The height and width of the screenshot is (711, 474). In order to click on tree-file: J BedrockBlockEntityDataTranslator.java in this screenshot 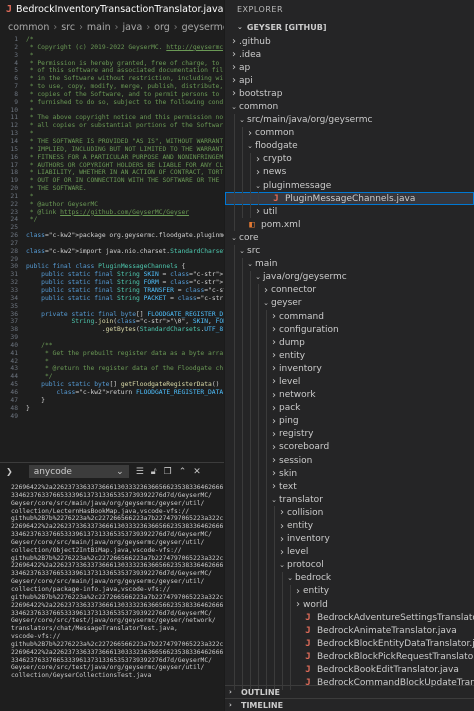, I will do `click(349, 644)`.